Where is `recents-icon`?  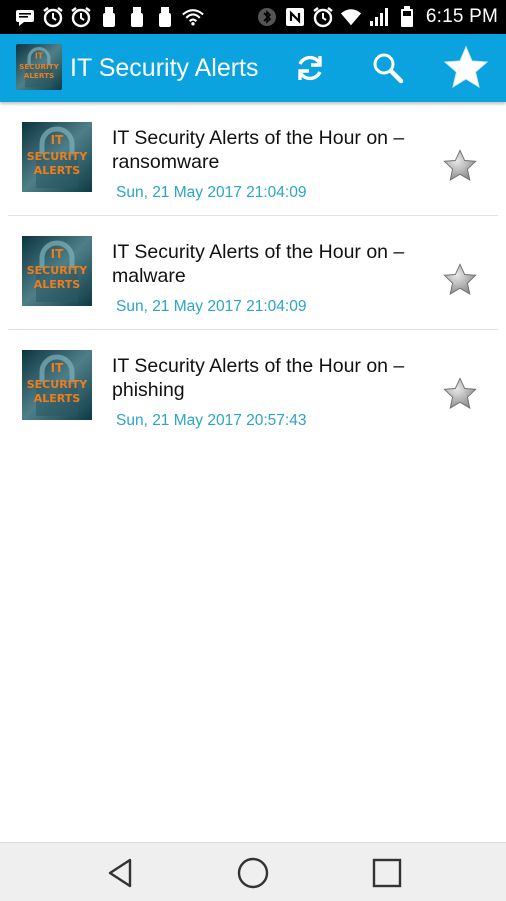 recents-icon is located at coordinates (387, 873).